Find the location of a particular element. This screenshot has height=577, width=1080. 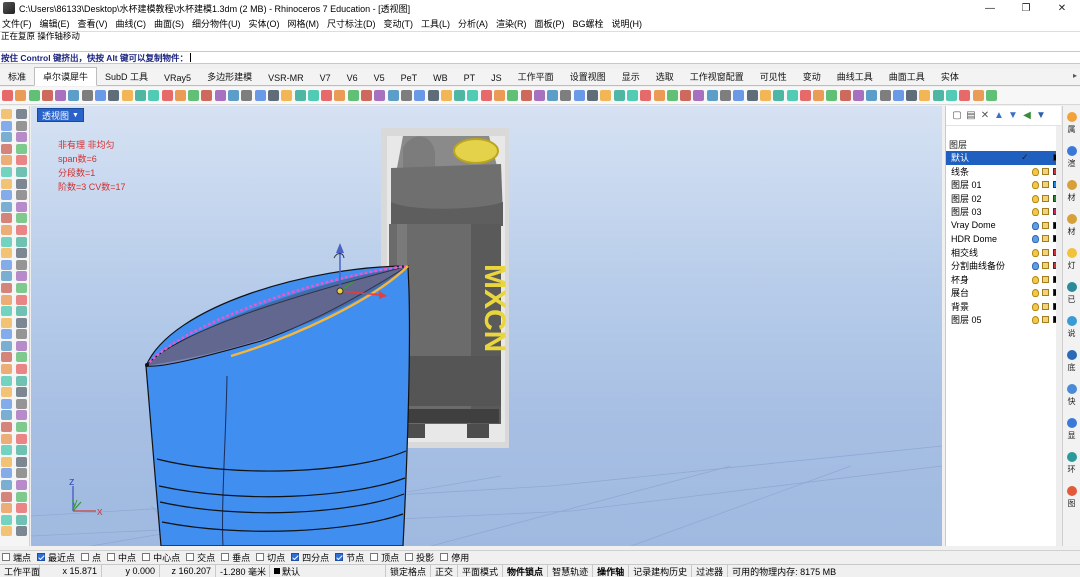

osnap-option: 垂点 is located at coordinates (235, 557).